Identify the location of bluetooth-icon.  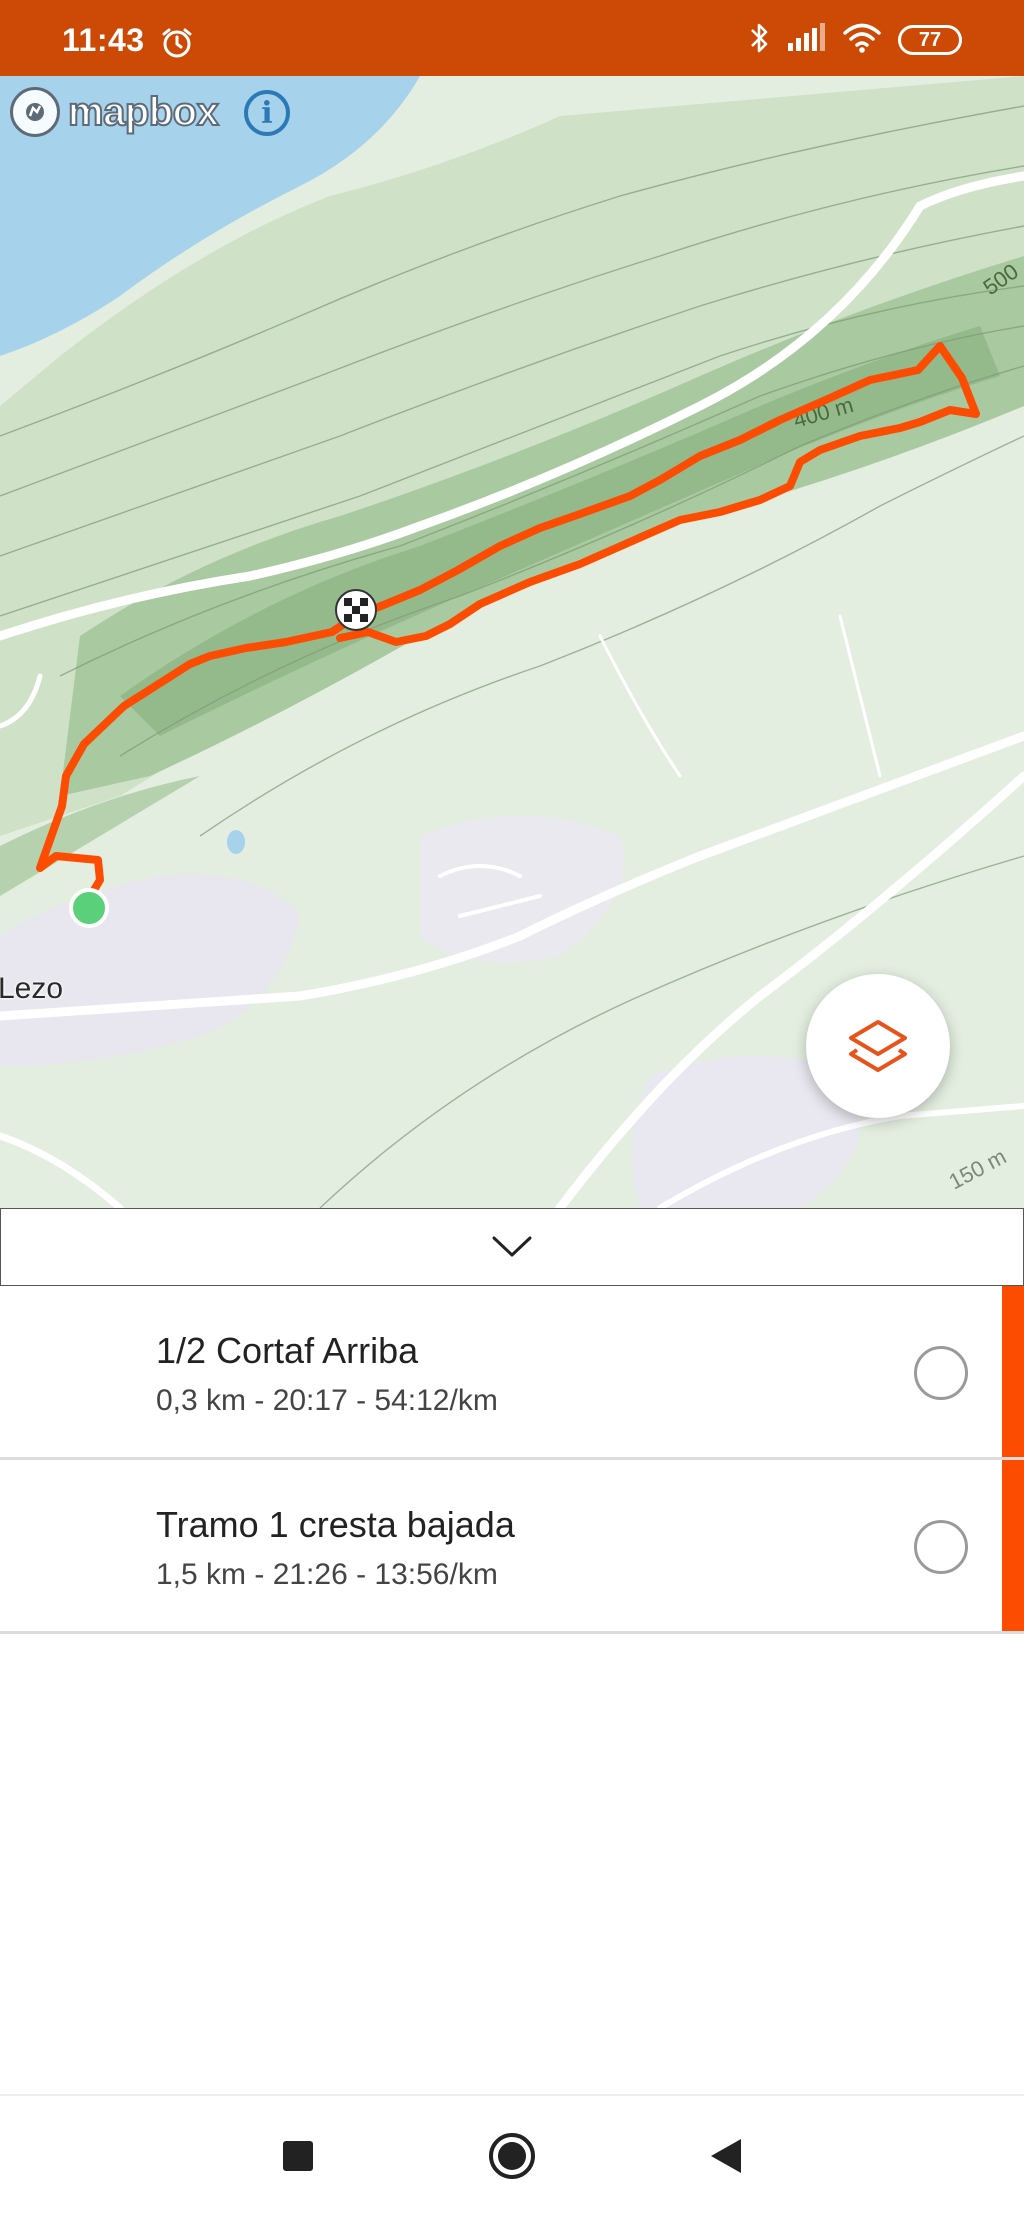
(759, 40).